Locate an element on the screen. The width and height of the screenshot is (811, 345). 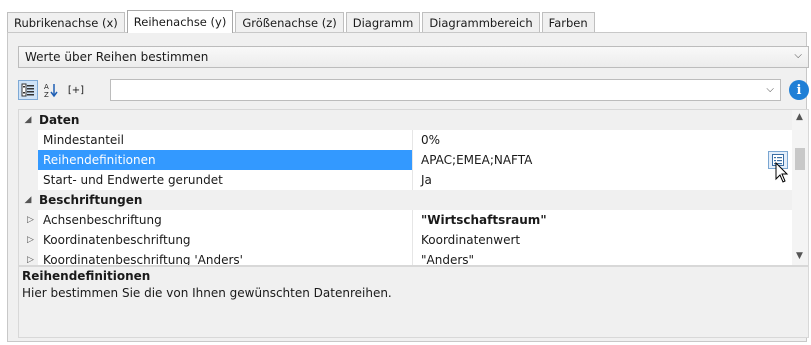
property-name: Achsenbeschriftung is located at coordinates (102, 220).